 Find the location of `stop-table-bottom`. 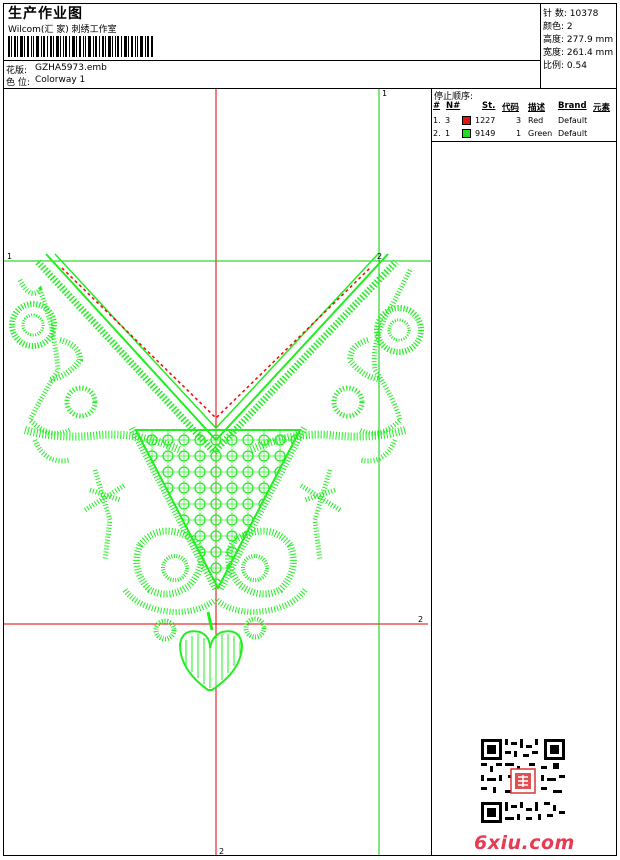

stop-table-bottom is located at coordinates (524, 141).